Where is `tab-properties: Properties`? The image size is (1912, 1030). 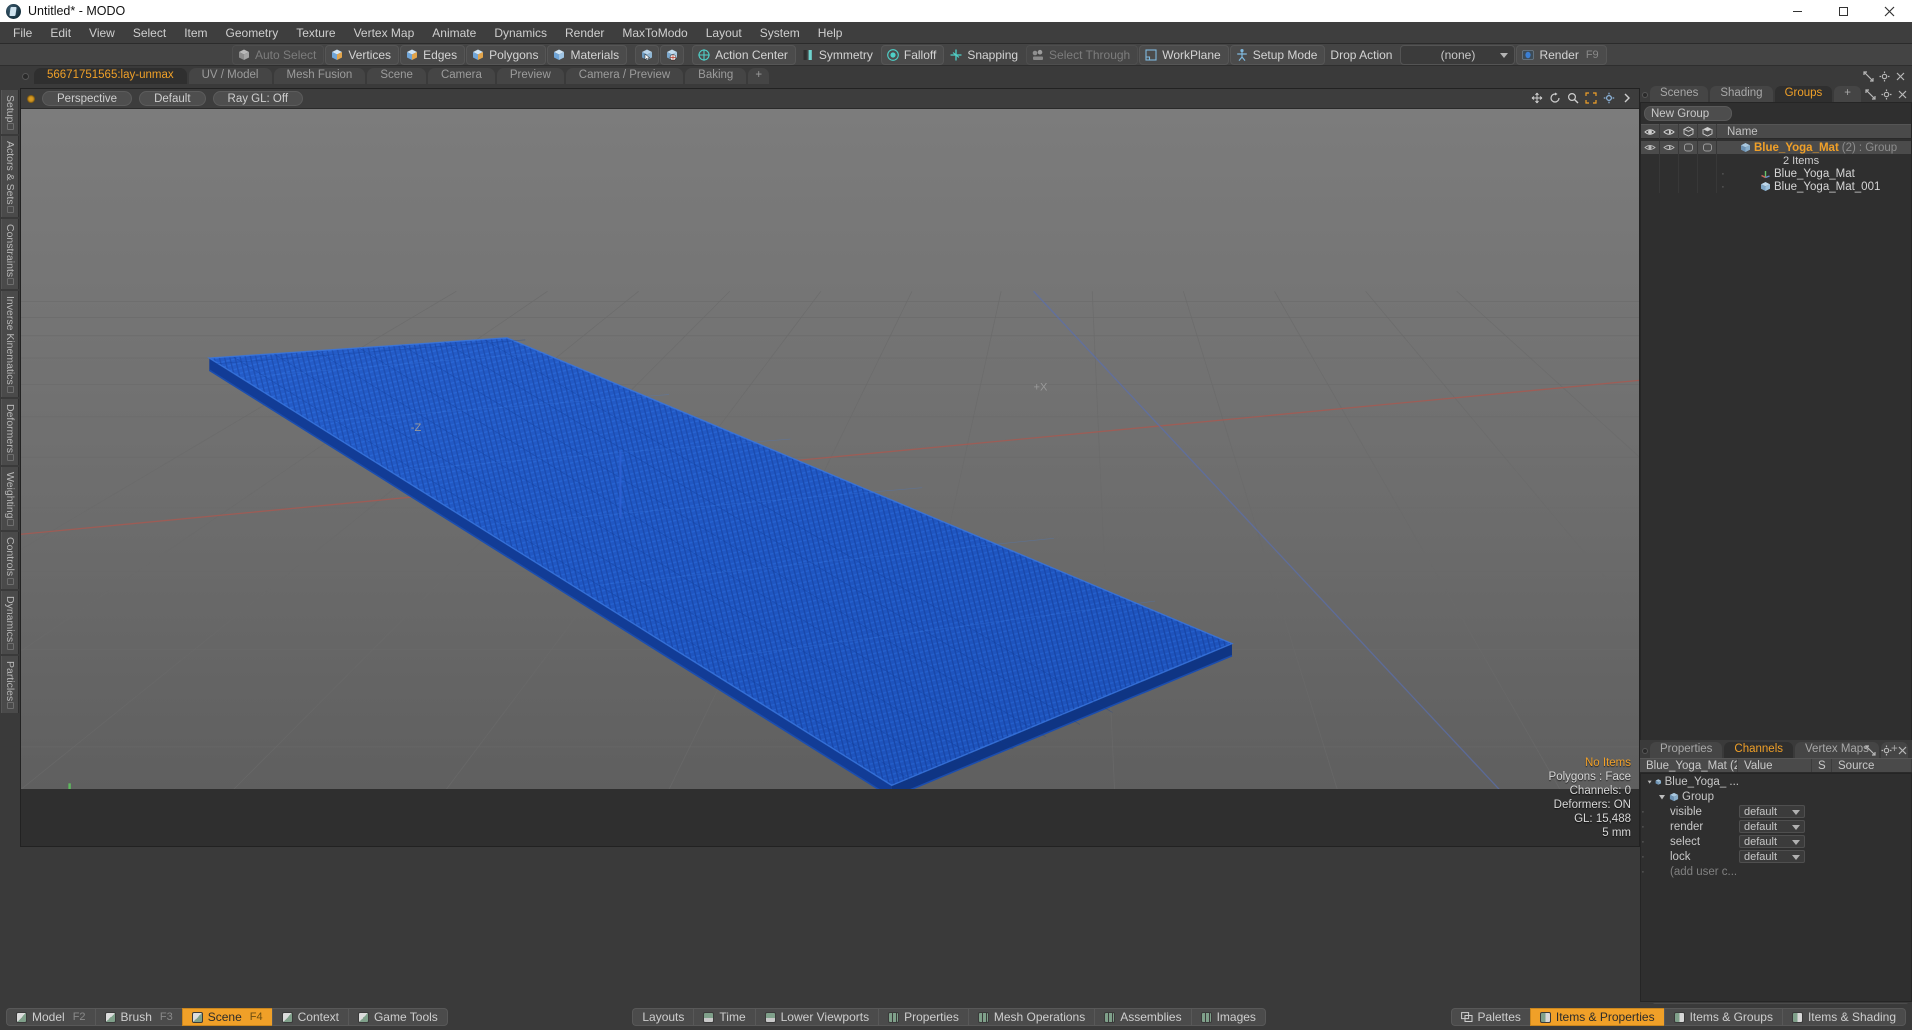
tab-properties: Properties is located at coordinates (1686, 750).